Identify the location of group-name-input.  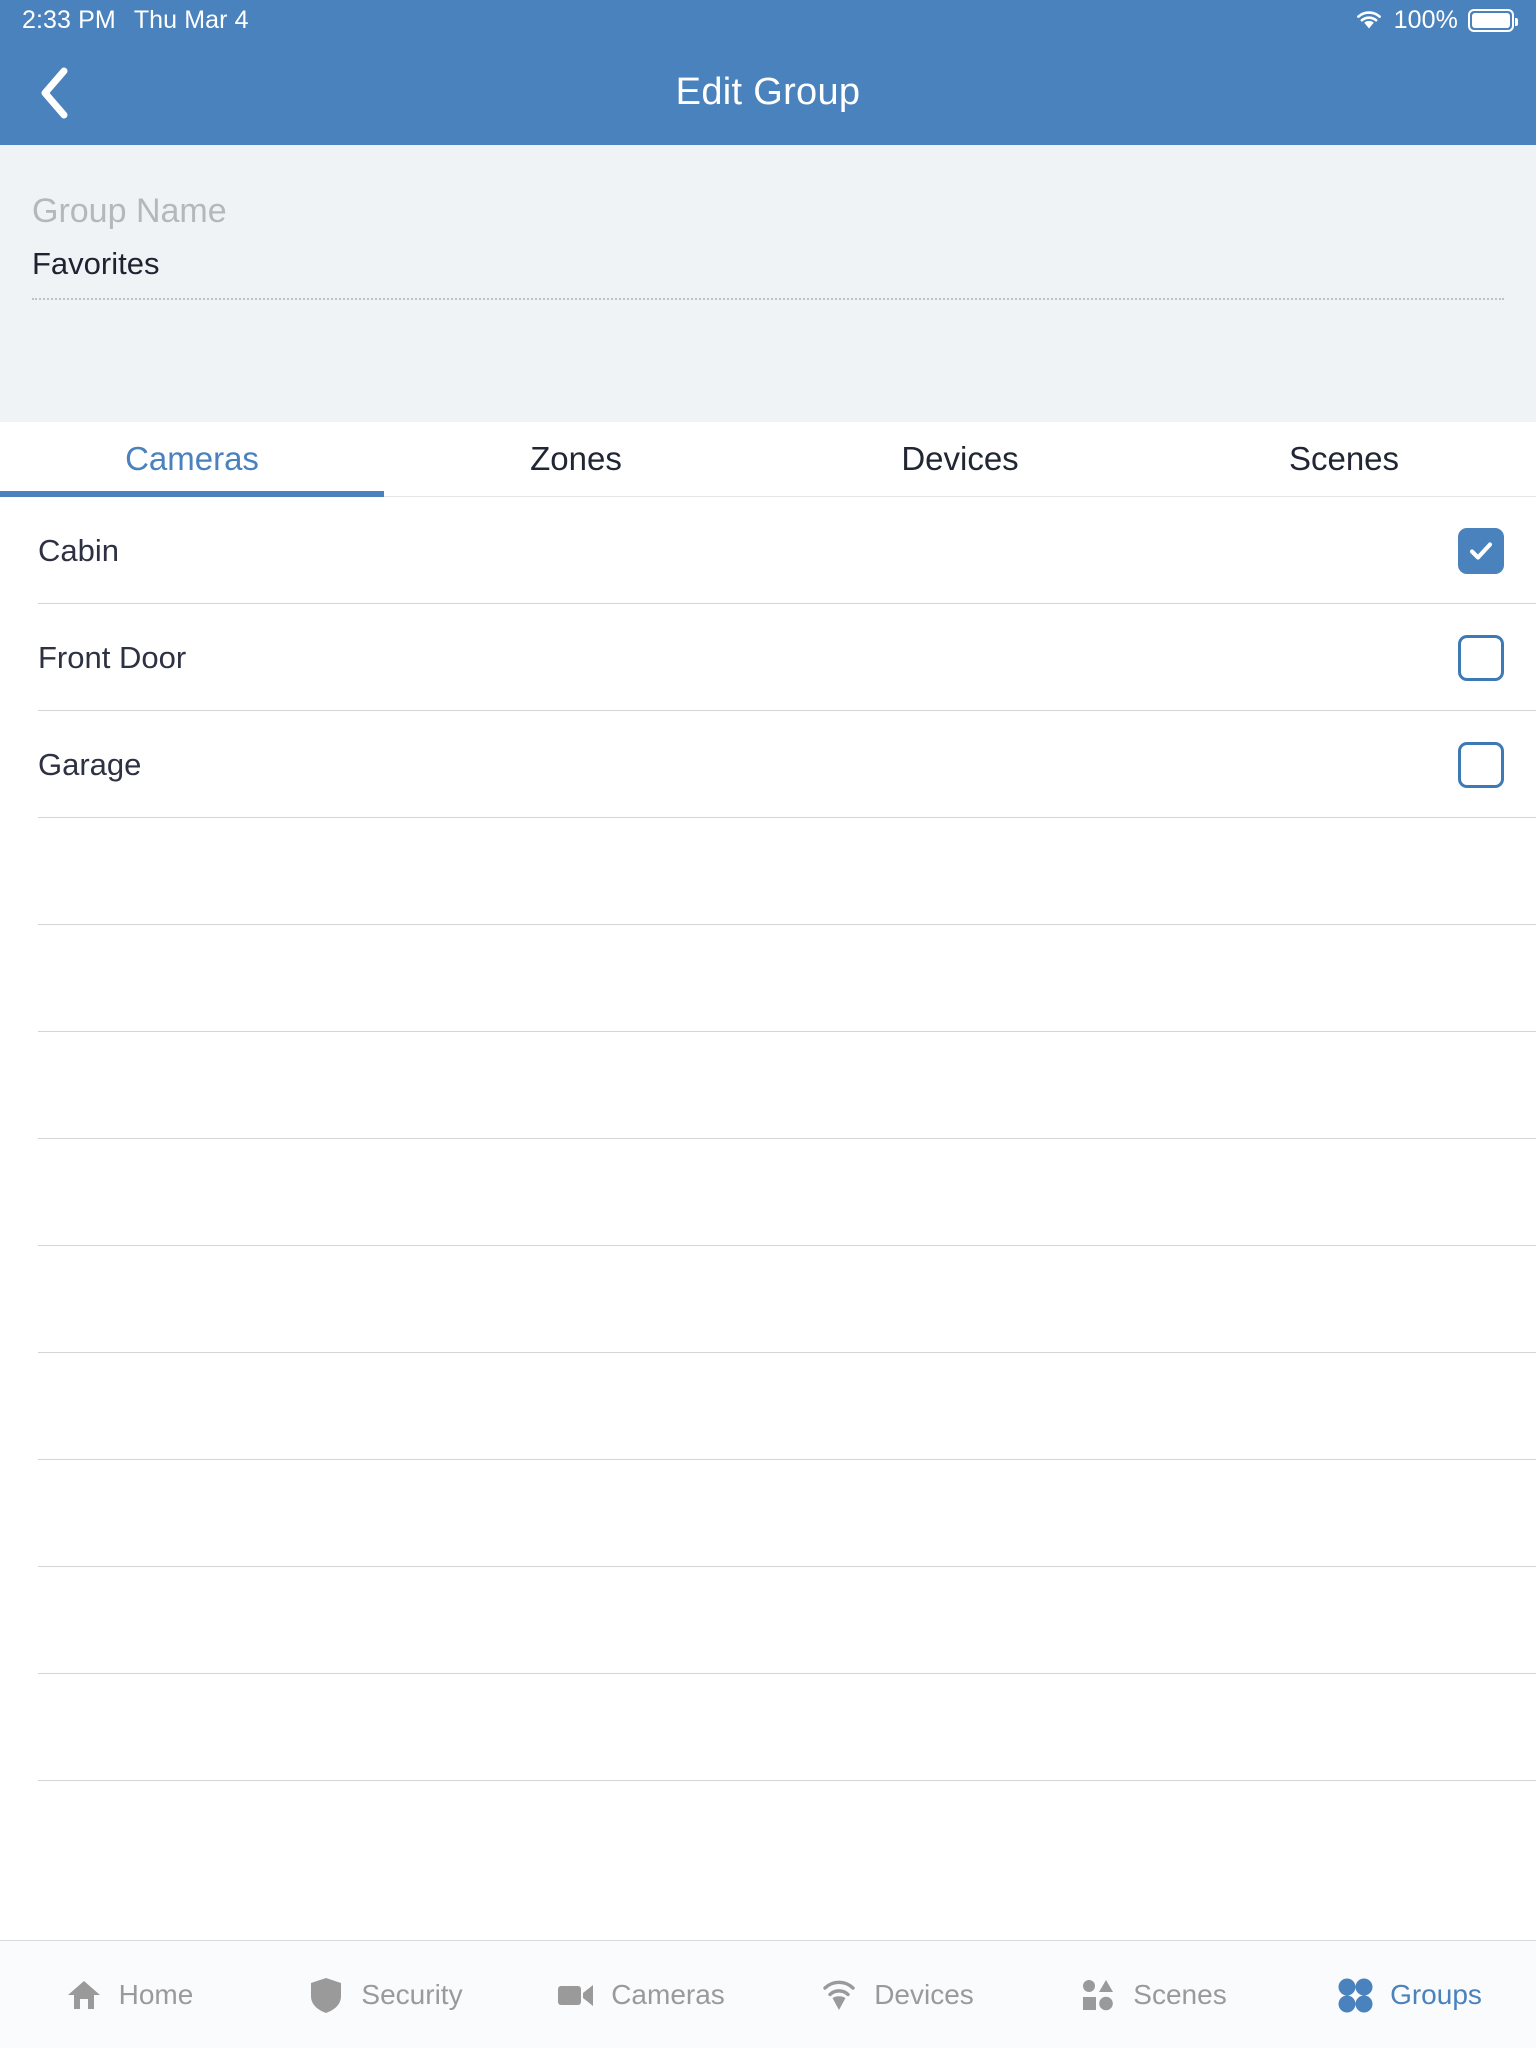
(768, 264).